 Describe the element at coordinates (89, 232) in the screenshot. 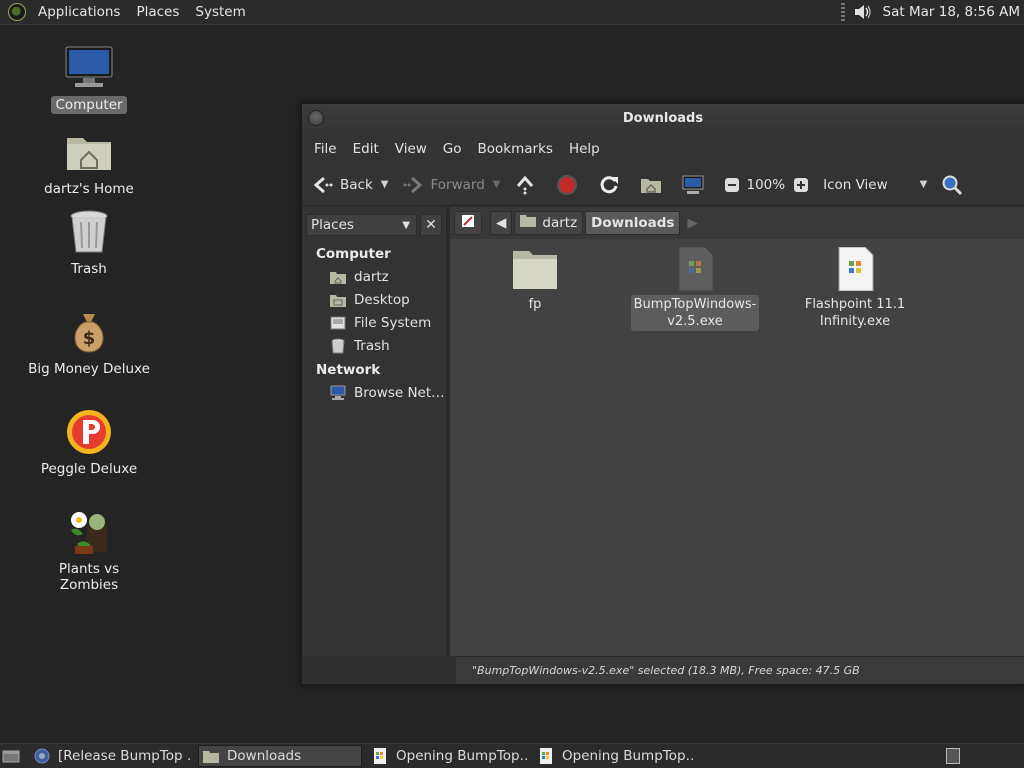

I see `trash-icon` at that location.